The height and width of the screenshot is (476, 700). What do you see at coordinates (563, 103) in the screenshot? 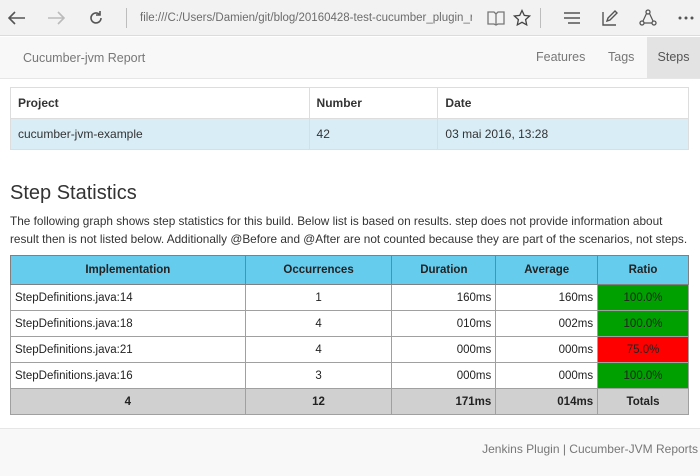
I see `column-header-date: Date` at bounding box center [563, 103].